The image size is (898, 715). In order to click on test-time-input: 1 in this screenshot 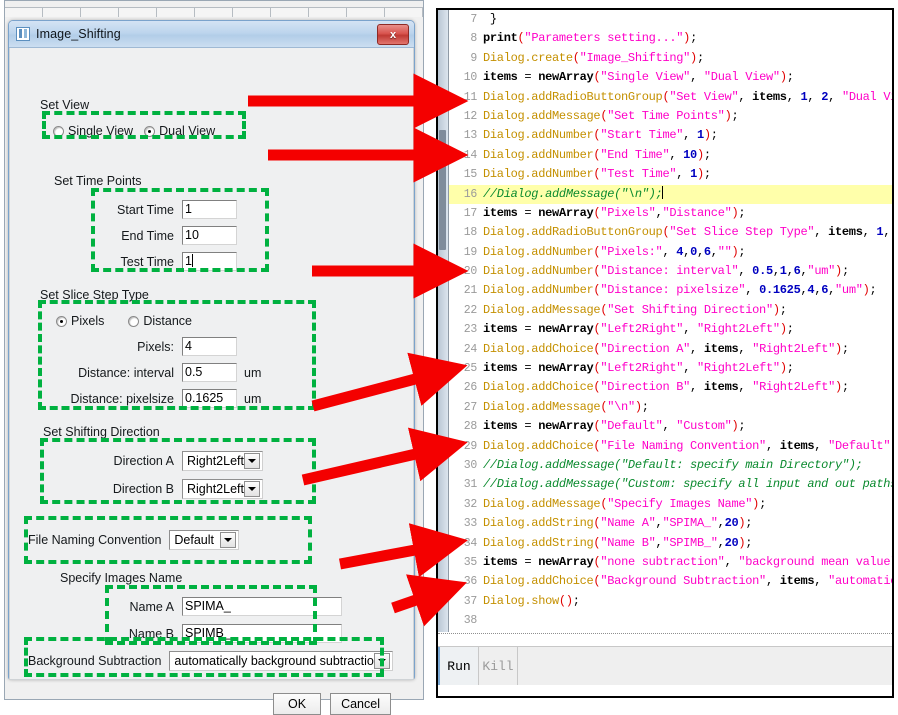, I will do `click(209, 261)`.